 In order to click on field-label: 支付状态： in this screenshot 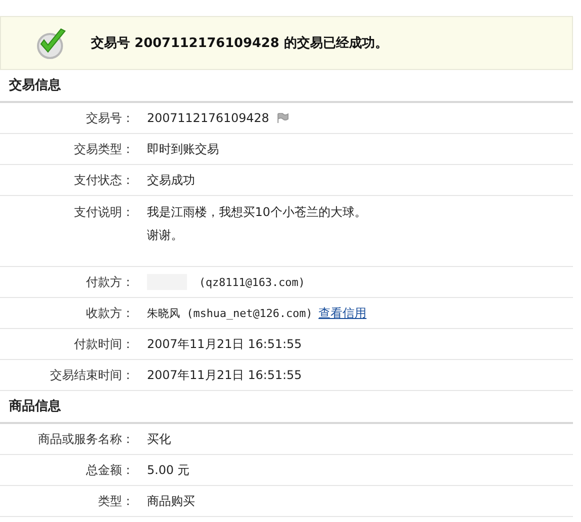, I will do `click(103, 180)`.